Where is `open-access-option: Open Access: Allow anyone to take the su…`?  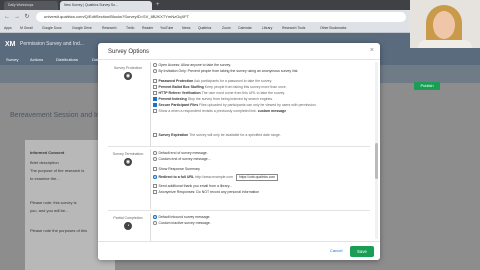
open-access-option: Open Access: Allow anyone to take the su… is located at coordinates (192, 65).